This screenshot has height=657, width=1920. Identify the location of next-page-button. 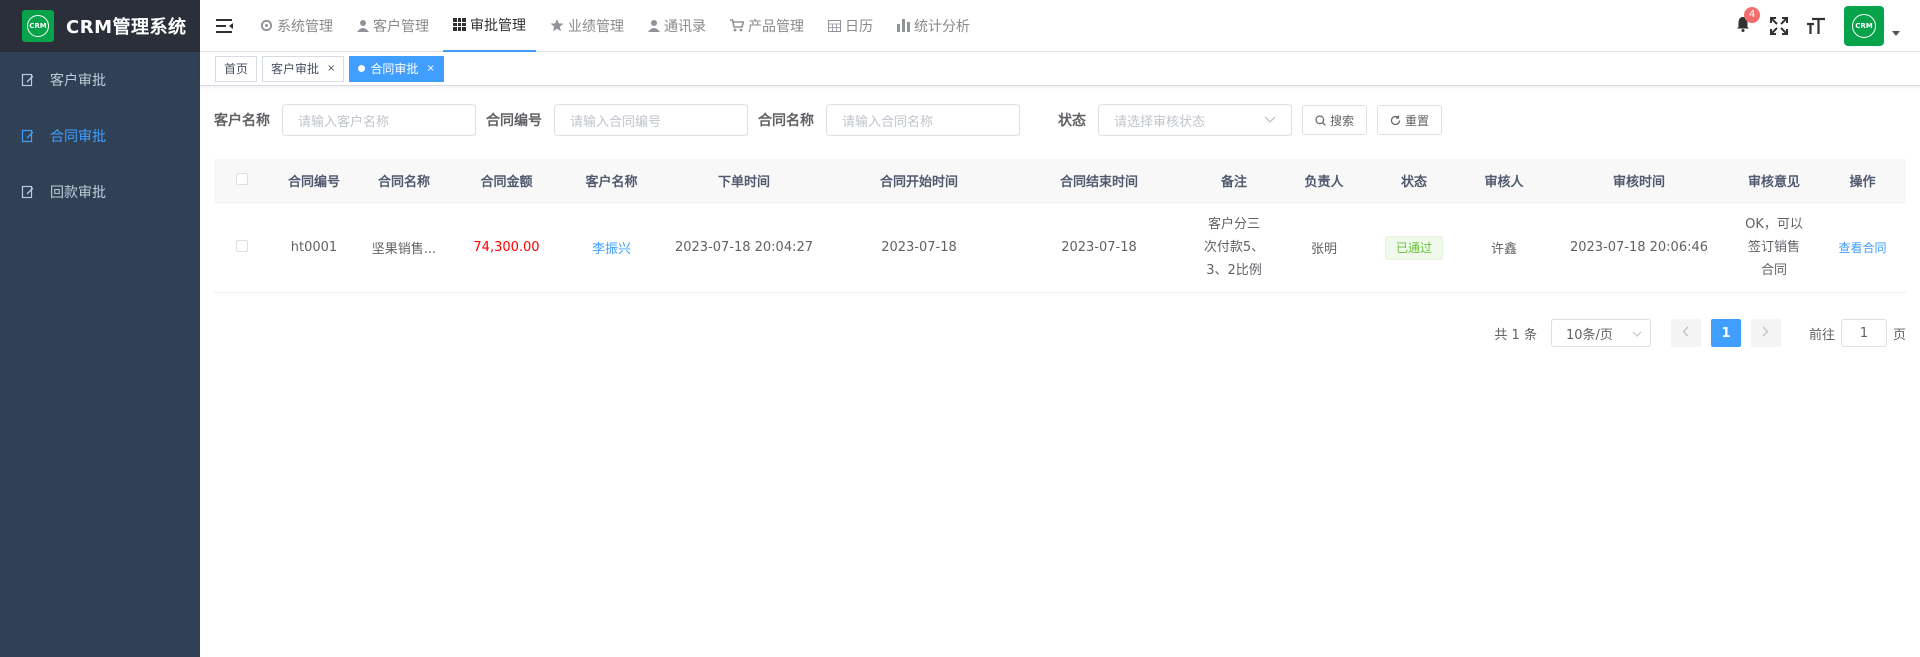
(1765, 333).